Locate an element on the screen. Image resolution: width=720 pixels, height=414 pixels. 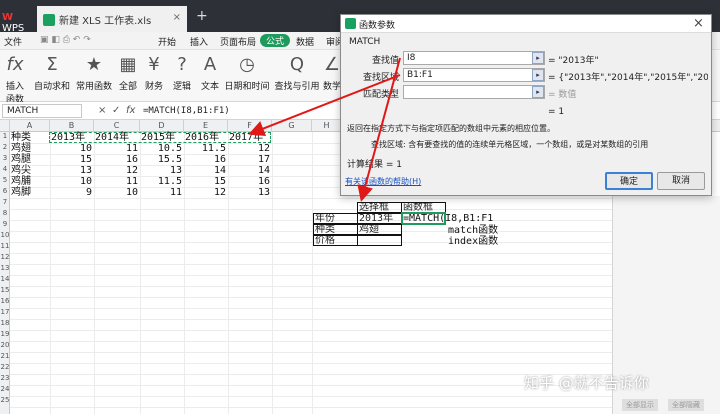
annotation-arrows is located at coordinates (324, 129).